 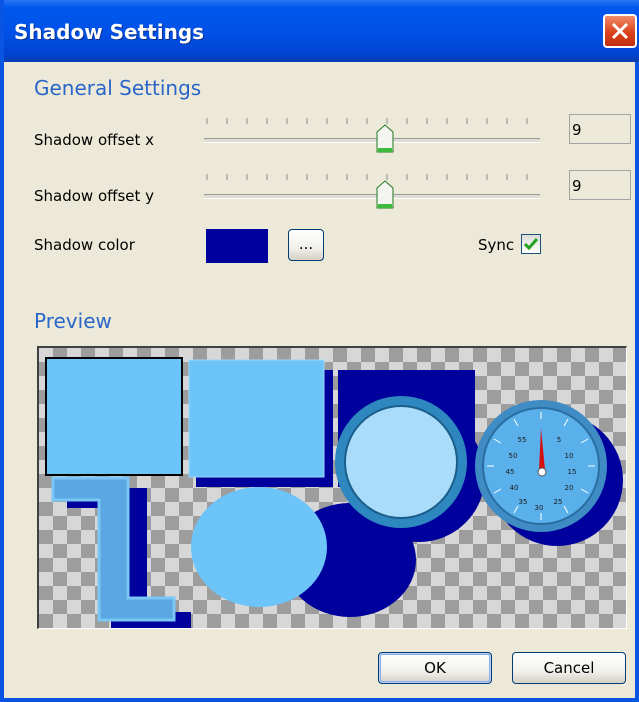 What do you see at coordinates (118, 88) in the screenshot?
I see `general-settings-heading: General Settings` at bounding box center [118, 88].